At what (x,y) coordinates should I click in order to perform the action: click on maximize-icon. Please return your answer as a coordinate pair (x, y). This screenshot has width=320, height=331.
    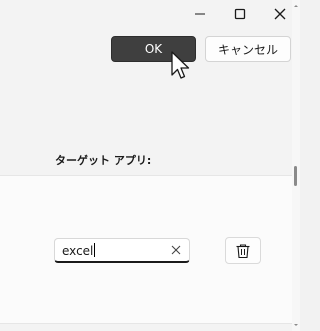
    Looking at the image, I should click on (240, 14).